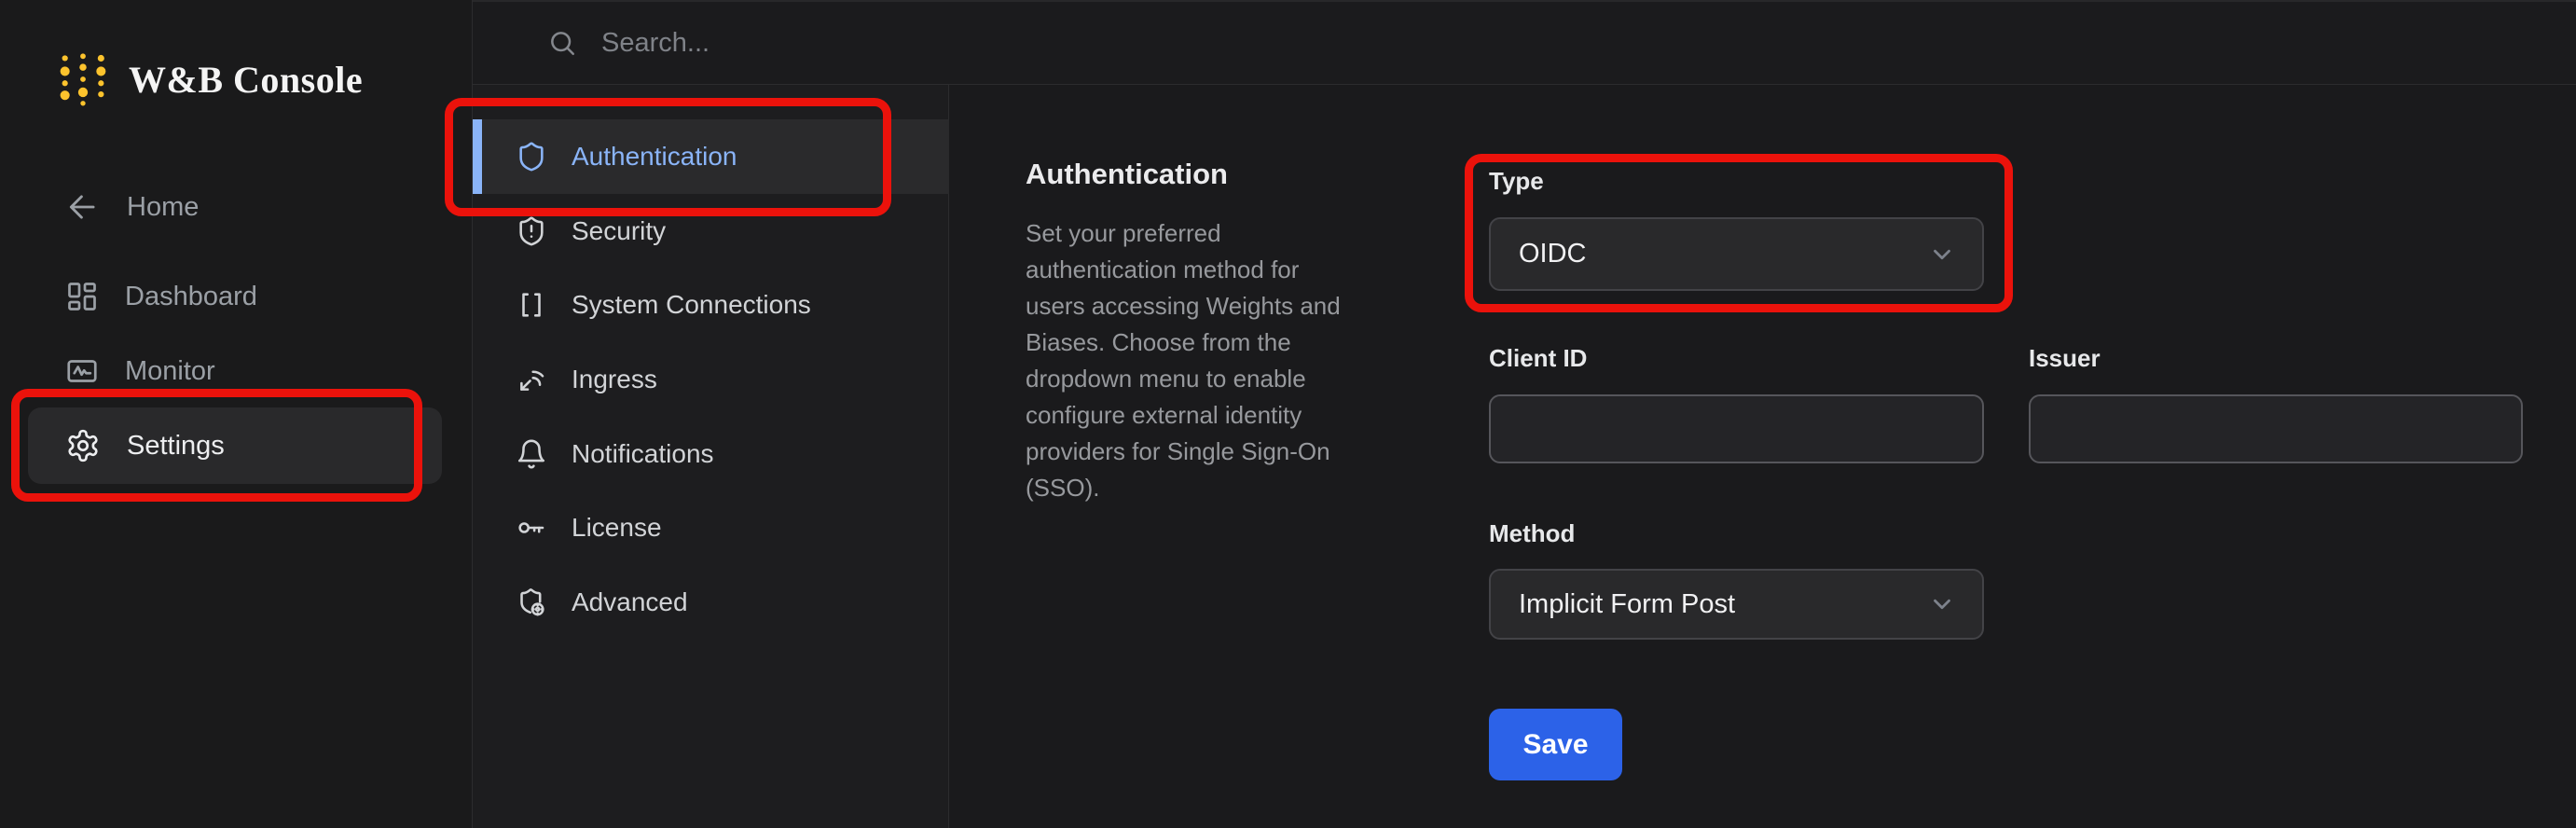  What do you see at coordinates (1555, 744) in the screenshot?
I see `save-button: Save` at bounding box center [1555, 744].